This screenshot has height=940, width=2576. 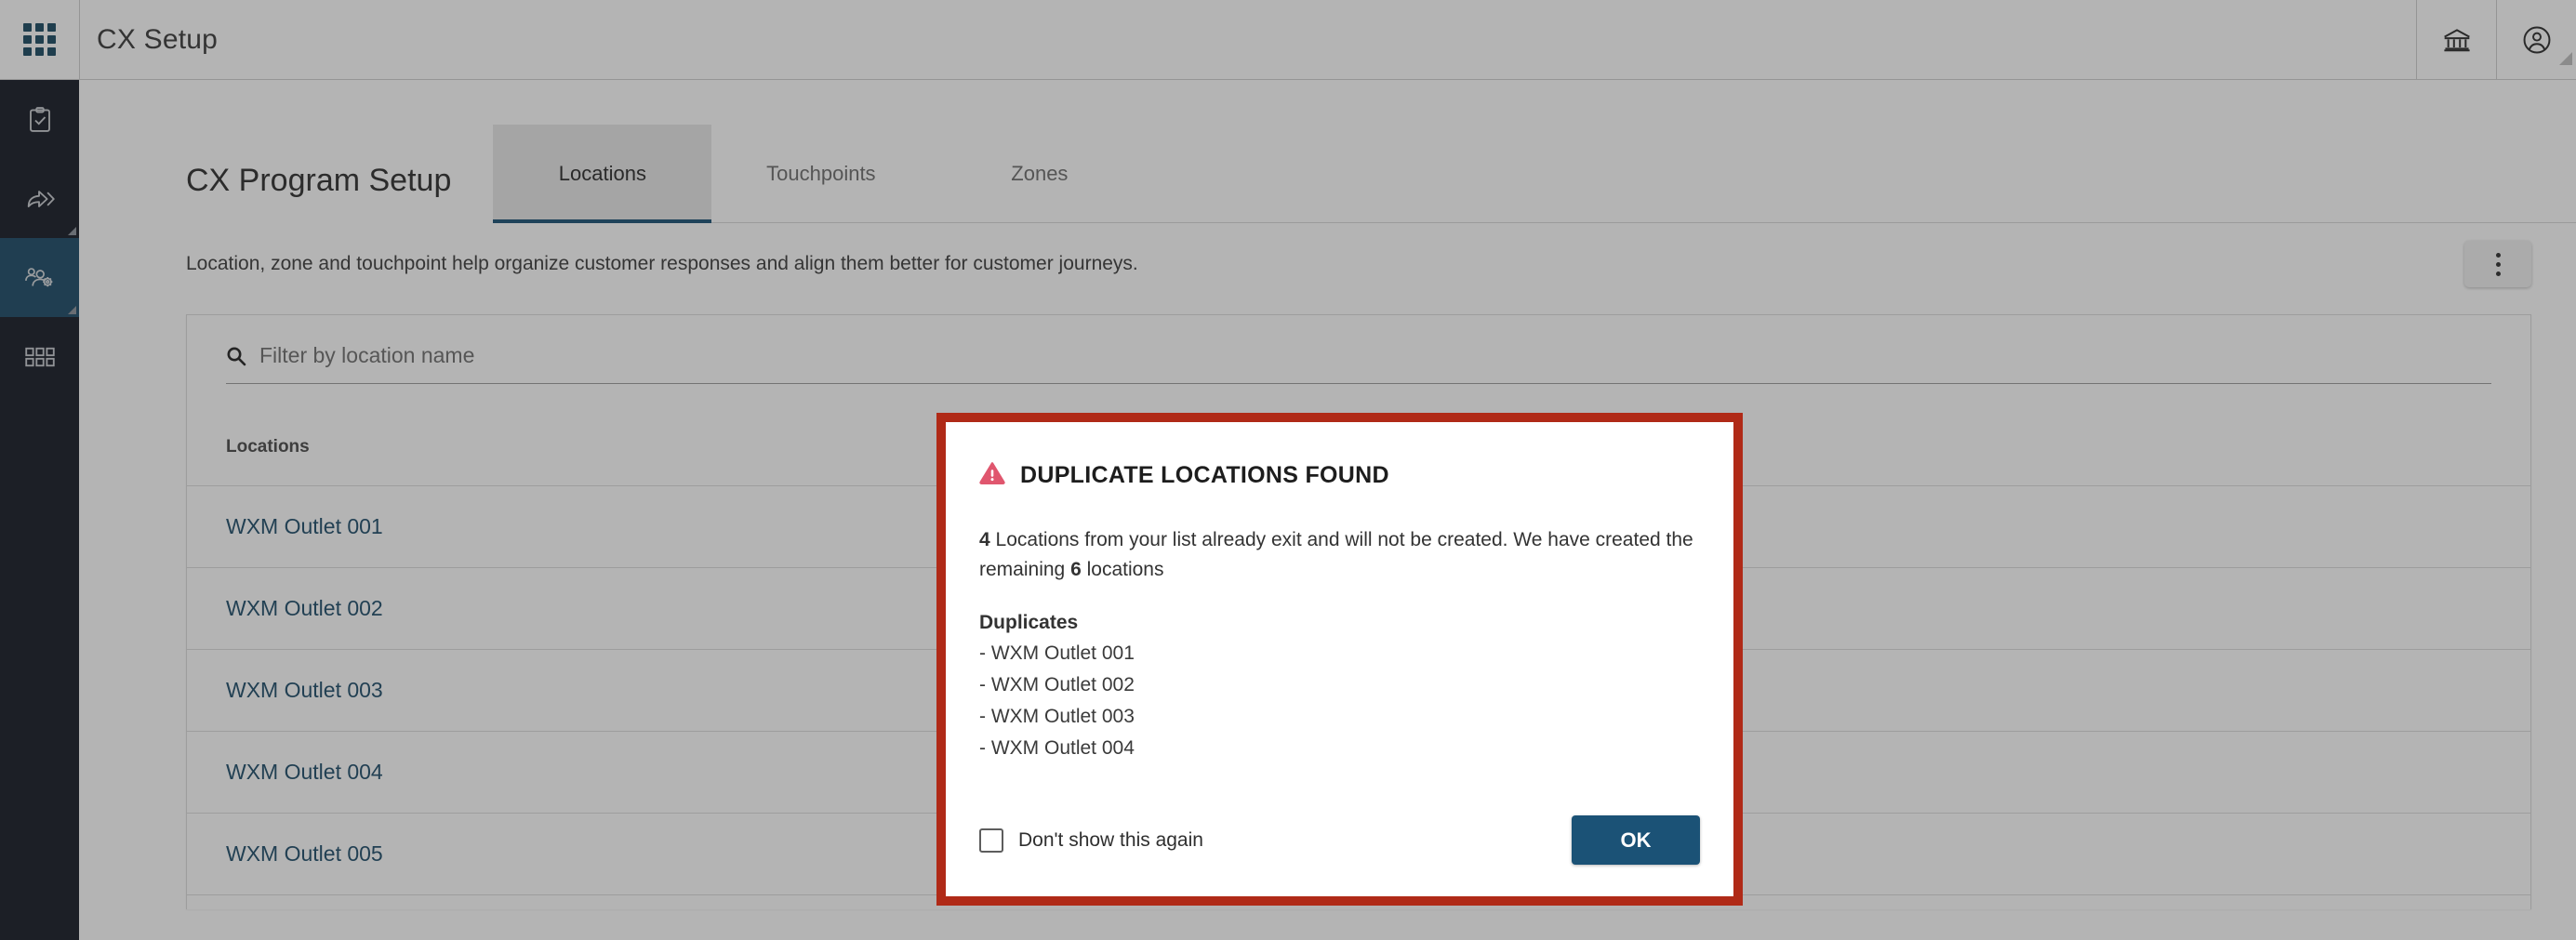 What do you see at coordinates (991, 840) in the screenshot?
I see `dont-show-again-checkbox` at bounding box center [991, 840].